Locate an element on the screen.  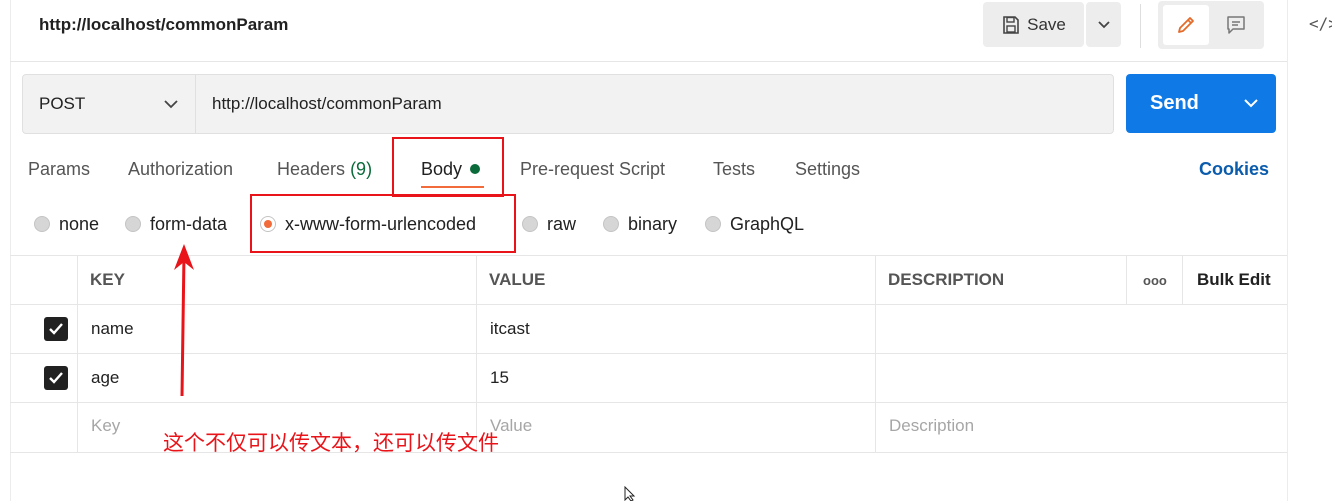
row-key: name is located at coordinates (112, 329).